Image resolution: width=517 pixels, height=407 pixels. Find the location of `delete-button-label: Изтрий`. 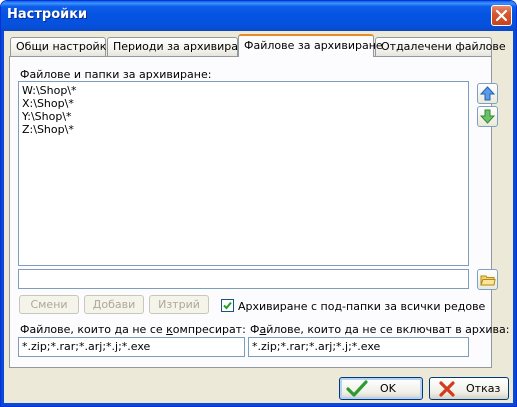

delete-button-label: Изтрий is located at coordinates (179, 304).